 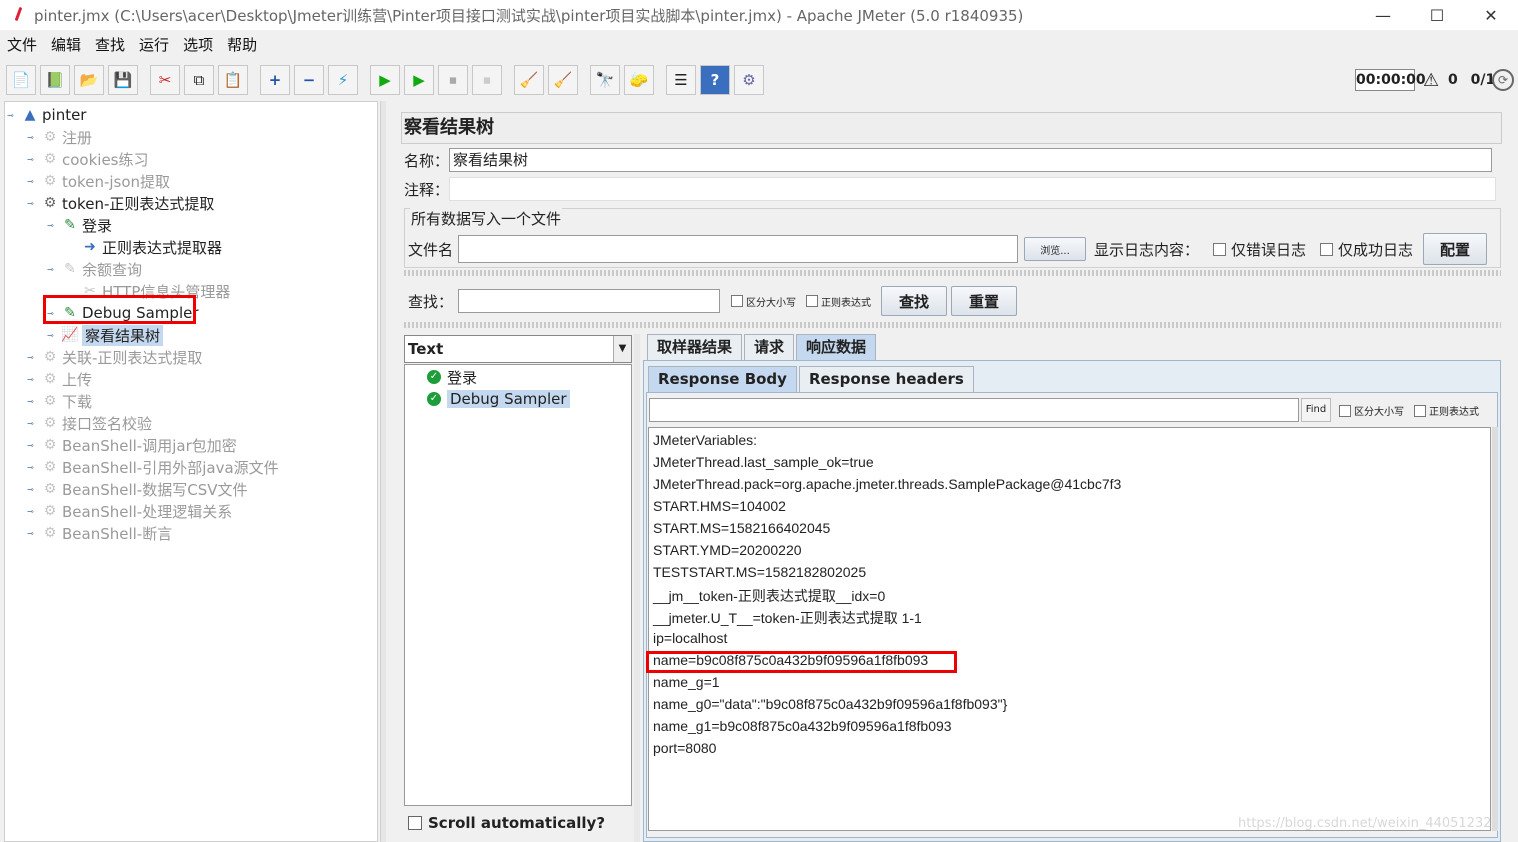 I want to click on sample-item: ✓ Debug Sampler, so click(x=498, y=399).